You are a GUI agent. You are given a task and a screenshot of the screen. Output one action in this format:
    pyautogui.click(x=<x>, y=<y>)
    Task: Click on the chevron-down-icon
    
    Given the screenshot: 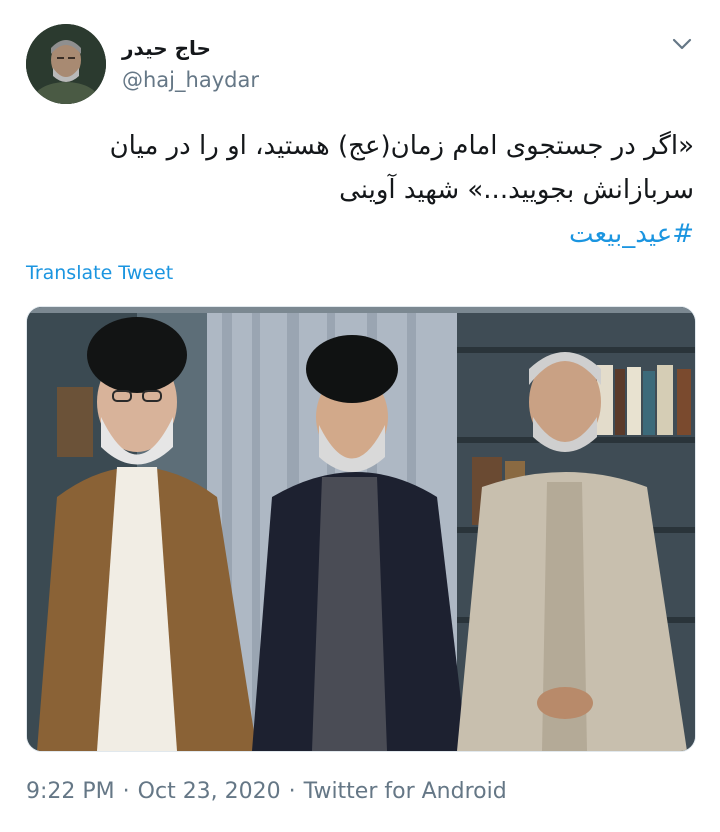 What is the action you would take?
    pyautogui.click(x=682, y=44)
    